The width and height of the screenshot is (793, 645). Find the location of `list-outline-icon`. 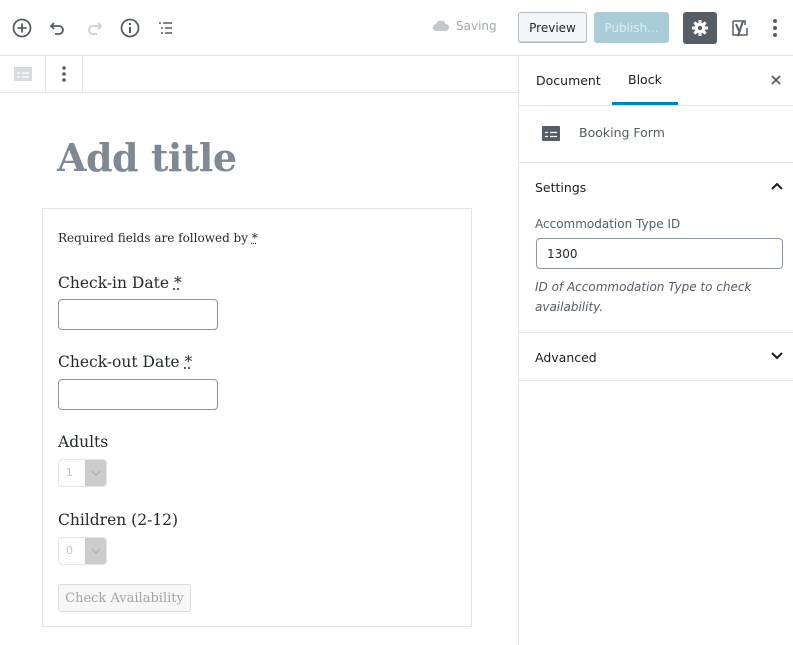

list-outline-icon is located at coordinates (165, 28).